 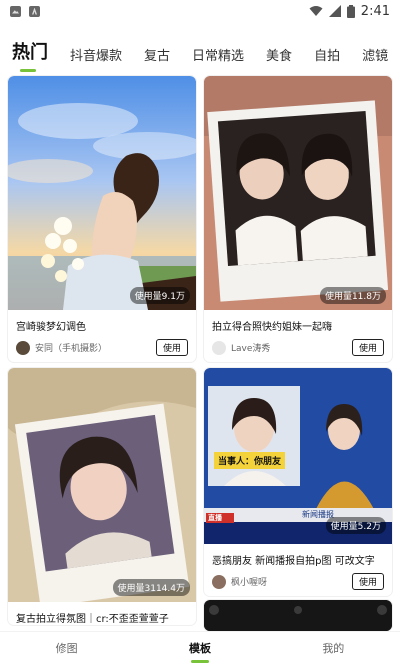 I want to click on dark-template-preview, so click(x=298, y=615).